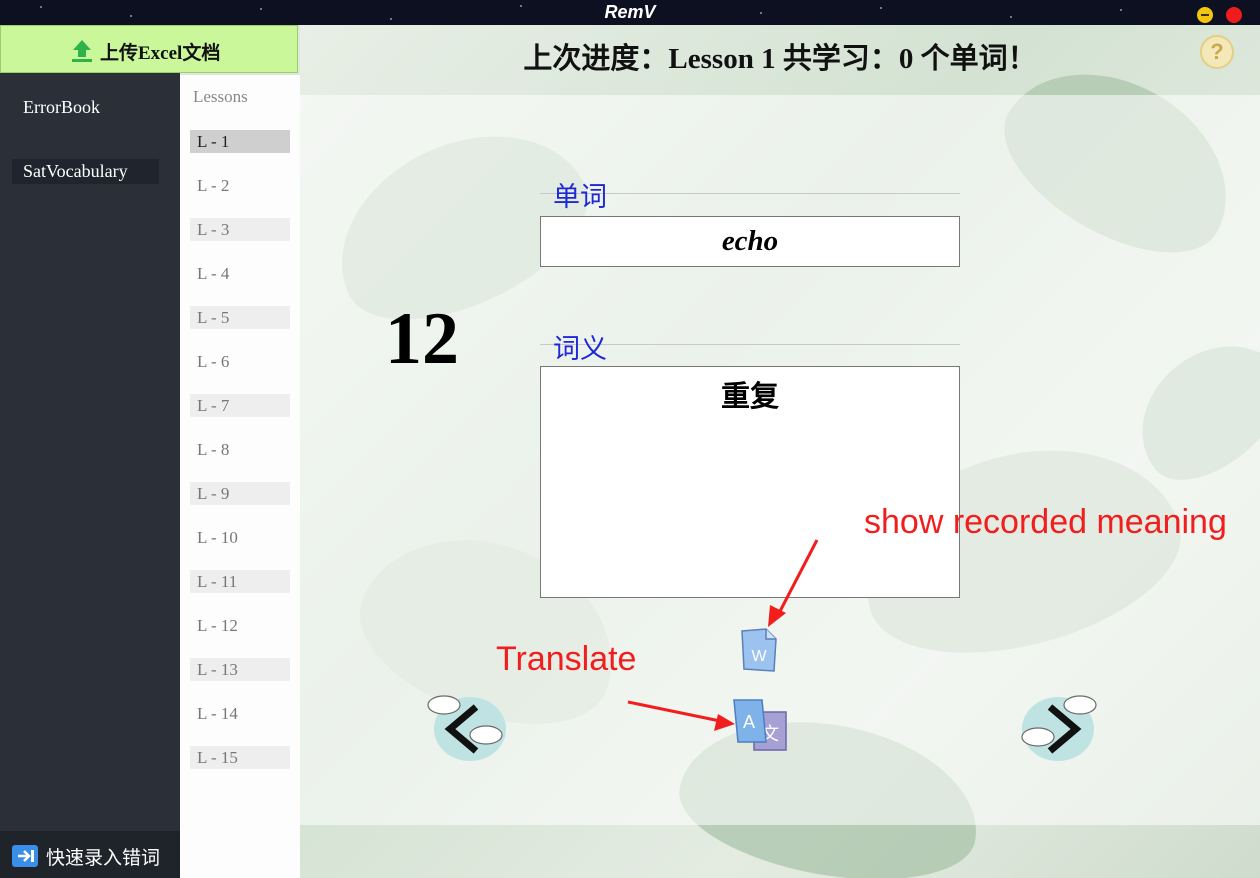 The height and width of the screenshot is (878, 1260). I want to click on close-button, so click(1234, 15).